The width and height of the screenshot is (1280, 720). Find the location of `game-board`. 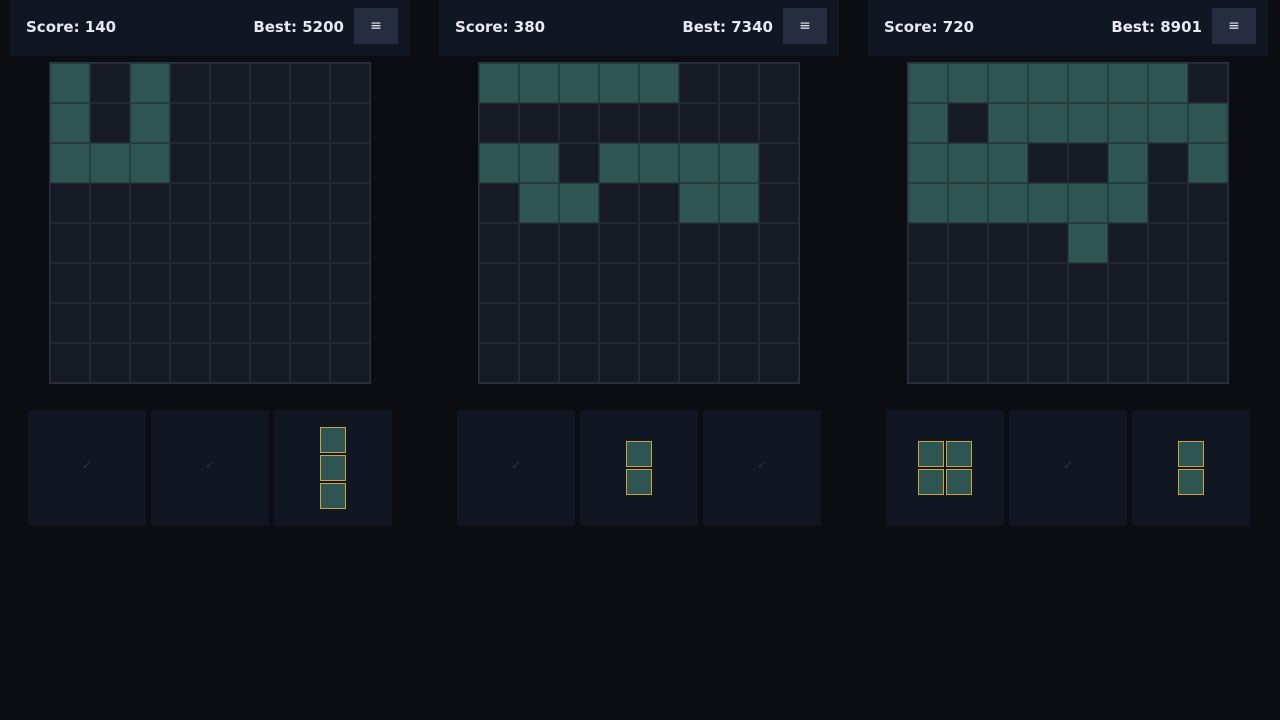

game-board is located at coordinates (1068, 223).